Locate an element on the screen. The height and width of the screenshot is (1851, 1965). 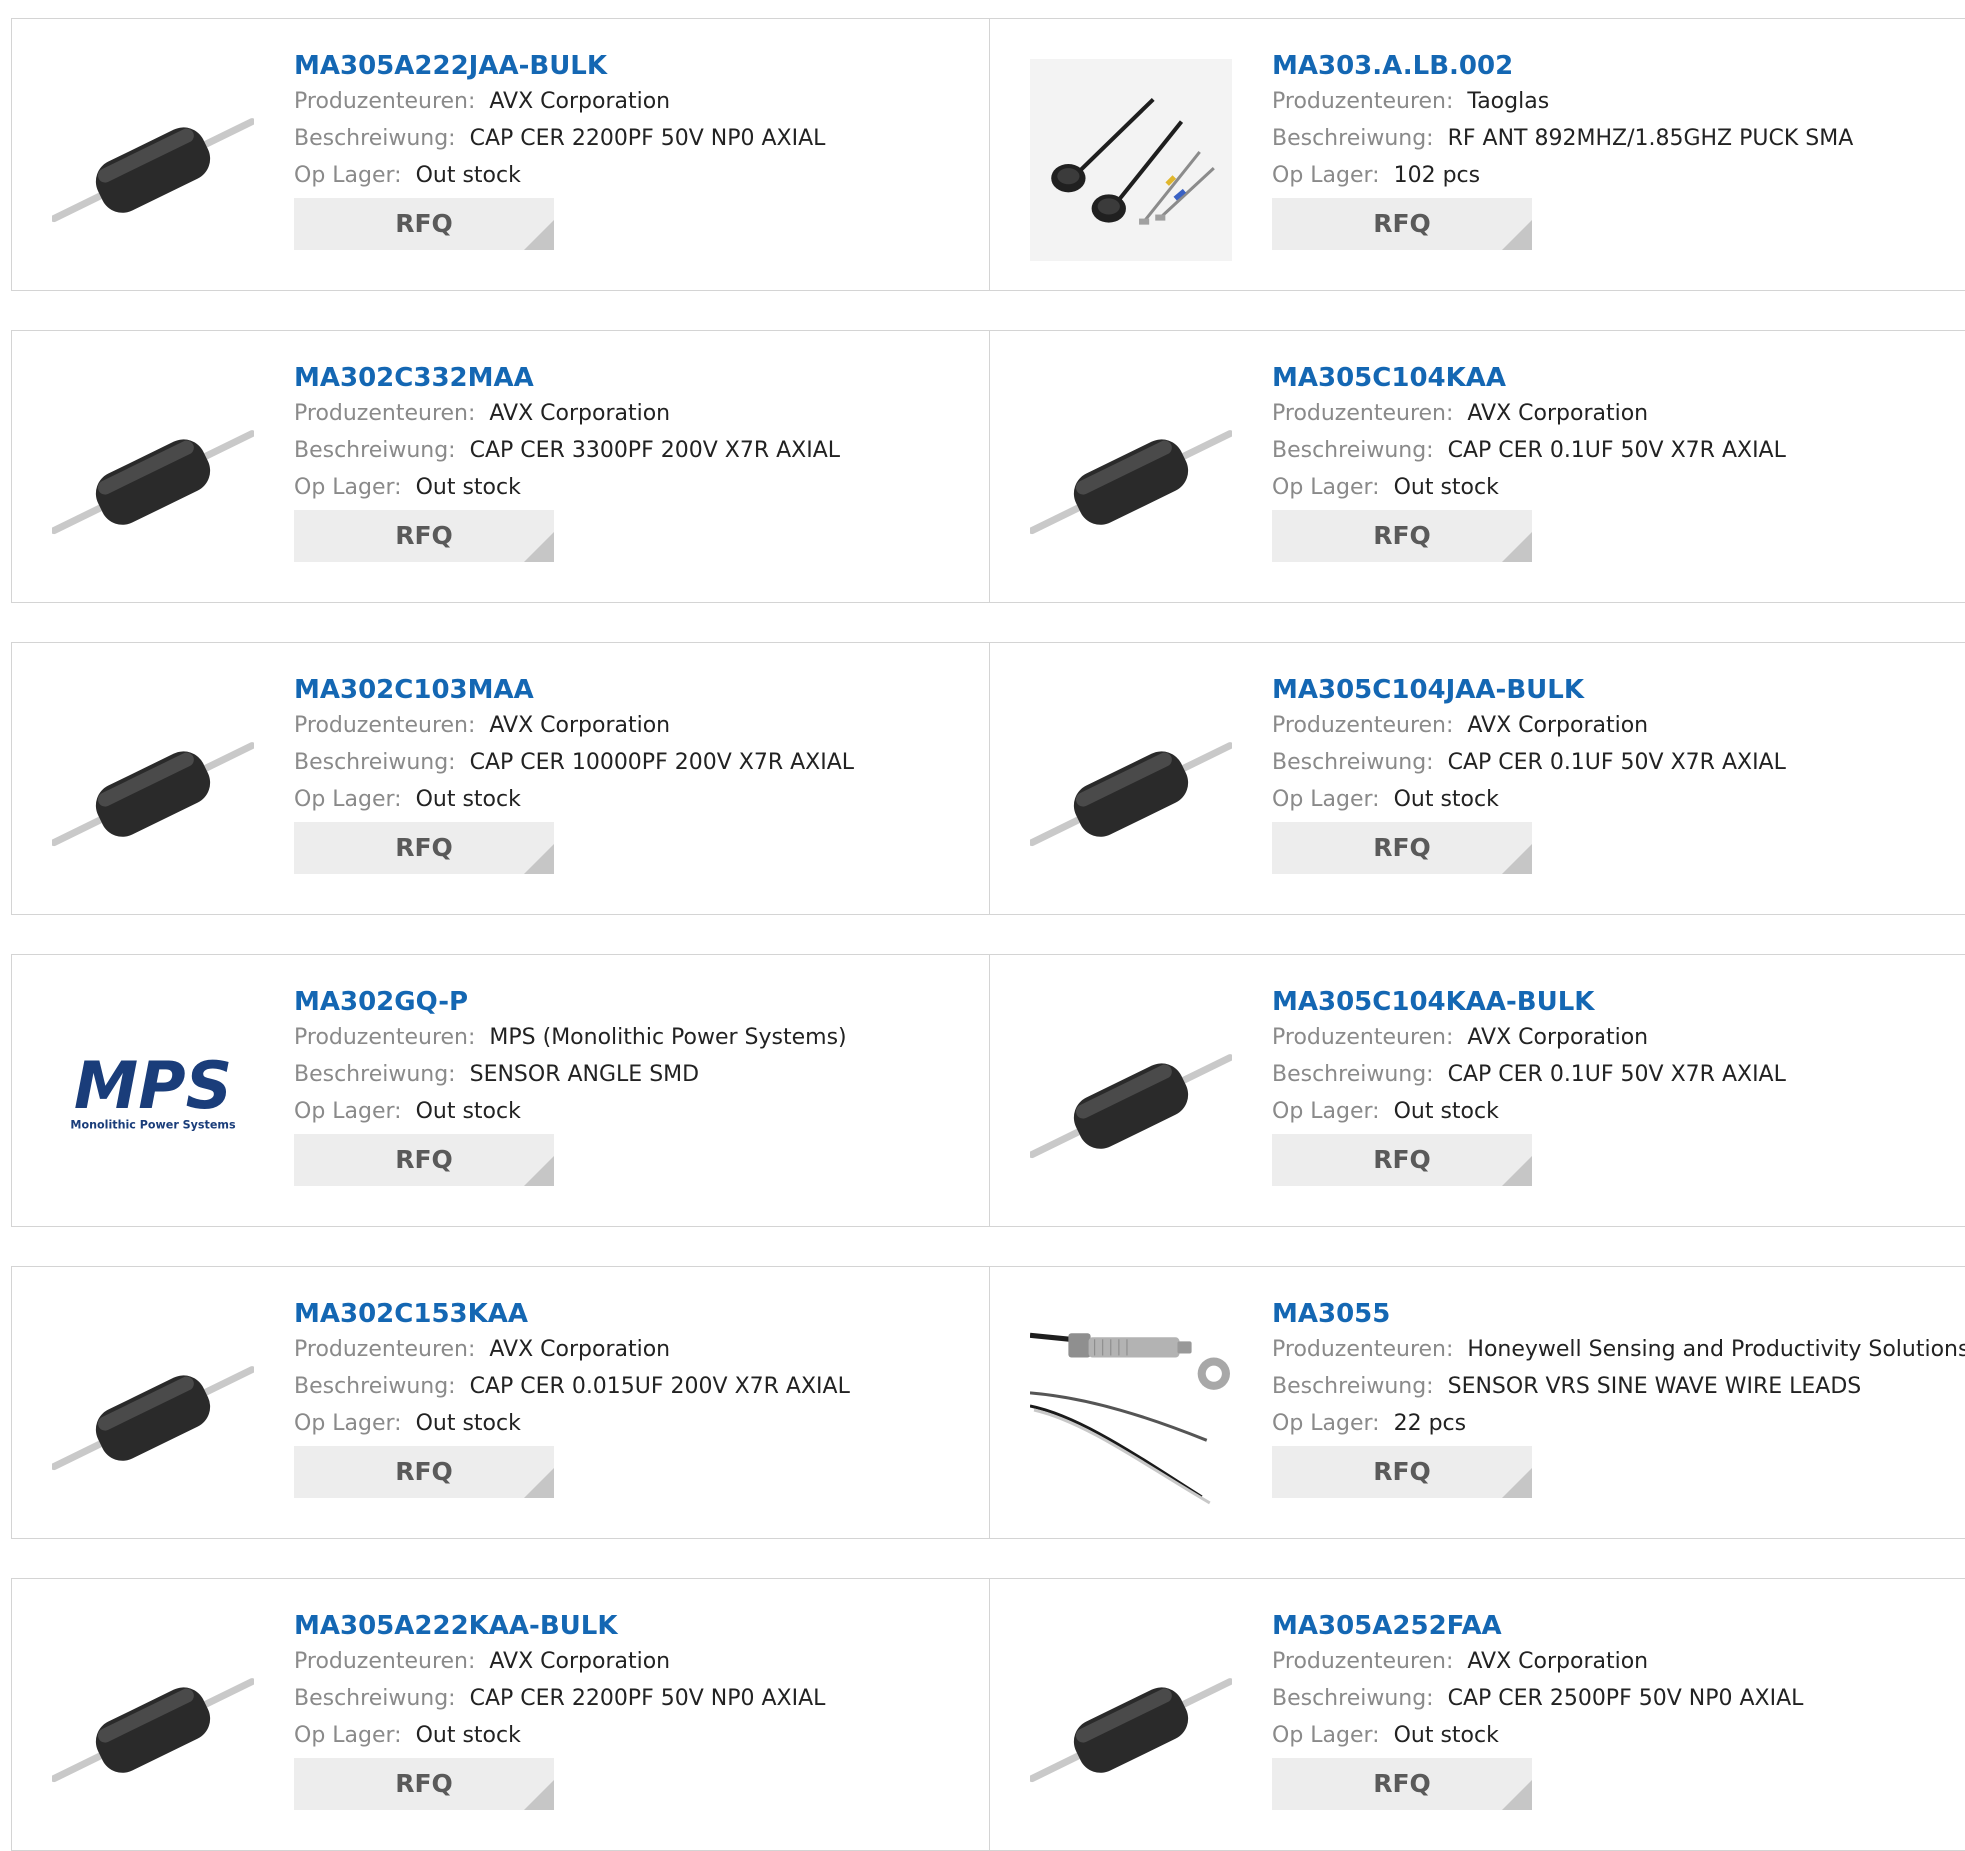
mps-logo-caption: Monolithic Power Systems is located at coordinates (153, 1124).